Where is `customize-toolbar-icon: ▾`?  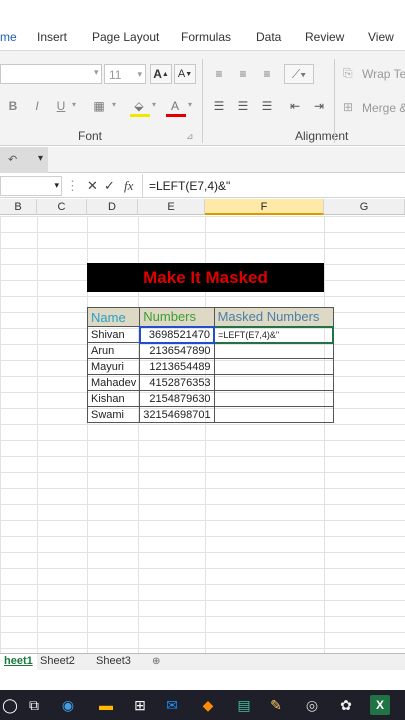
customize-toolbar-icon: ▾ is located at coordinates (40, 158).